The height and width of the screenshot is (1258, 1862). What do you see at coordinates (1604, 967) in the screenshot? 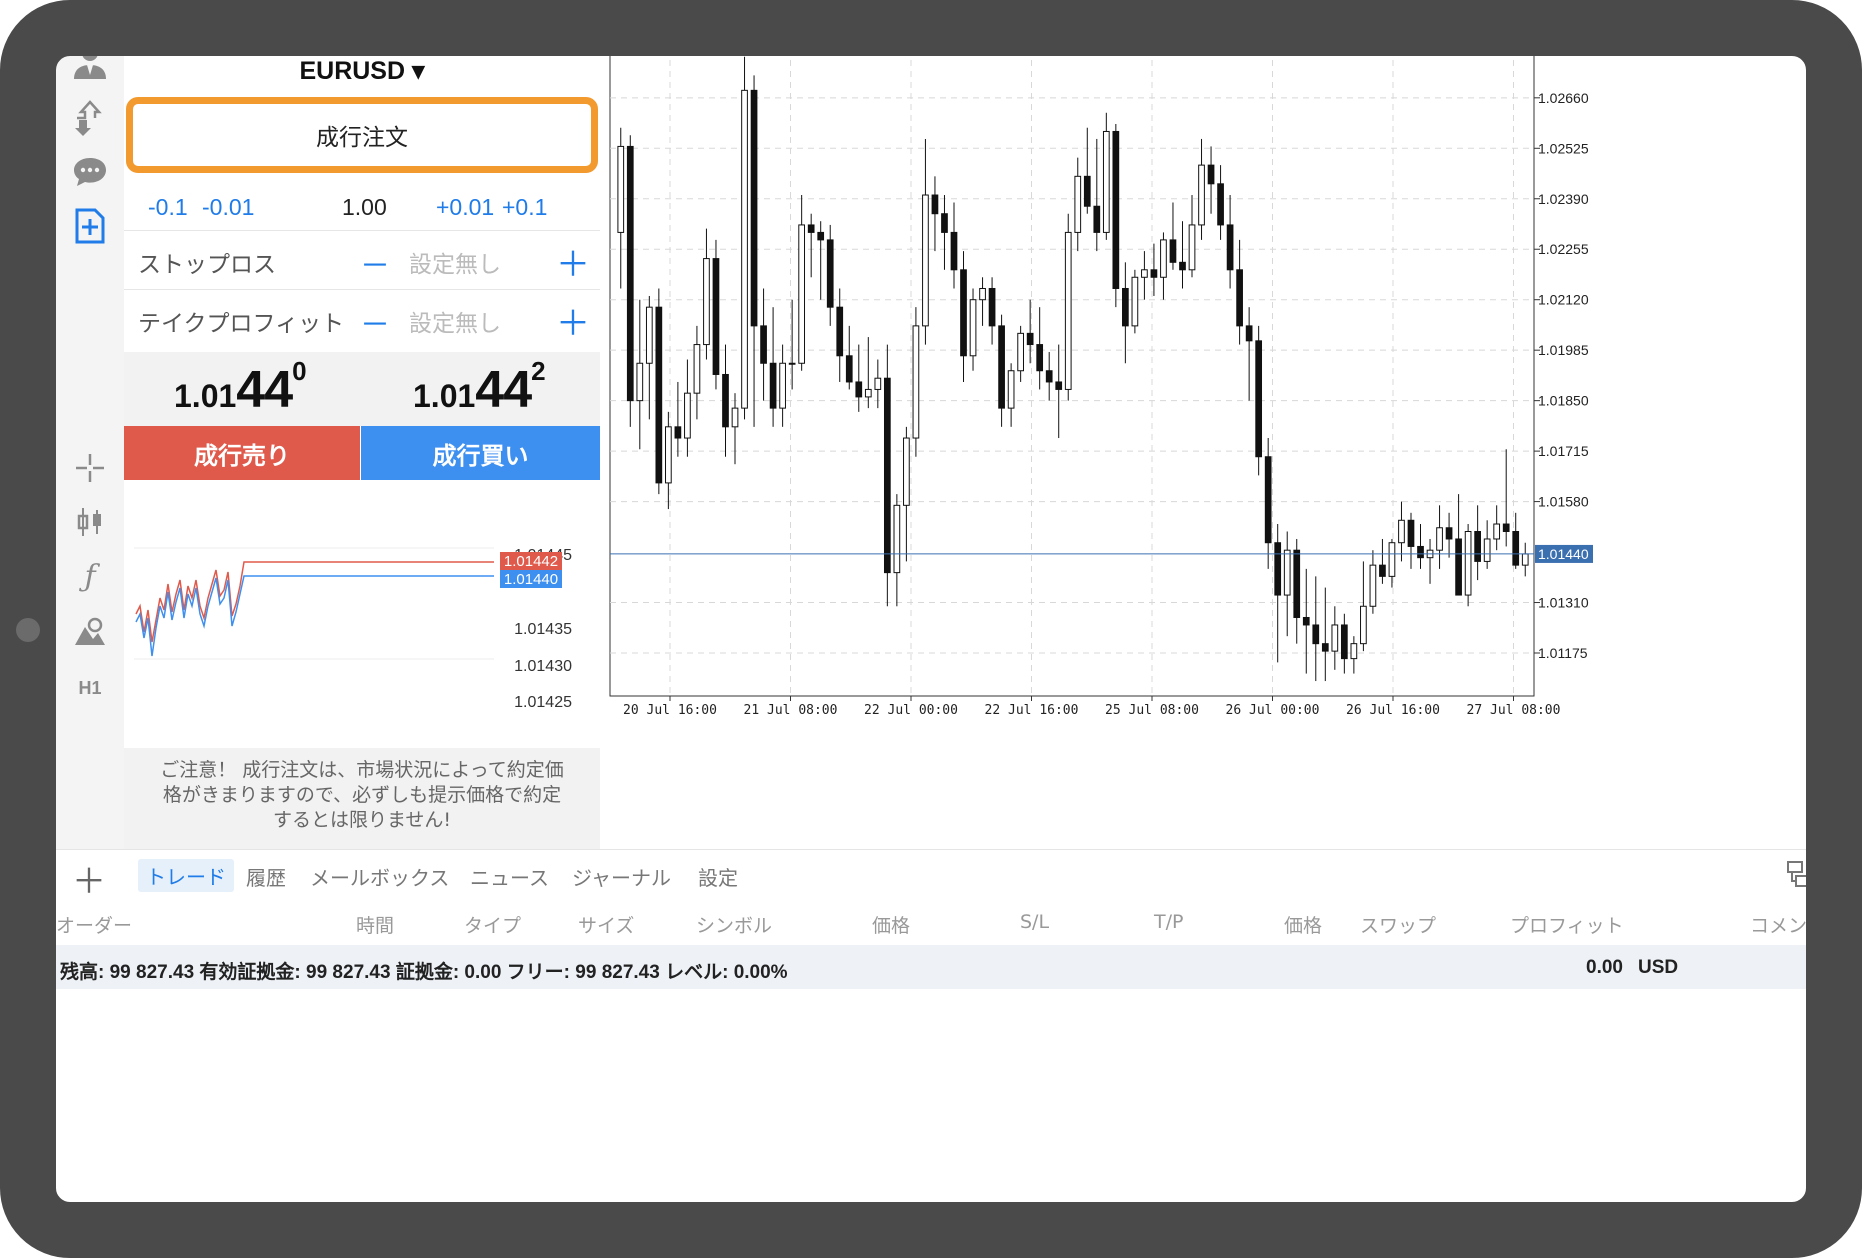
I see `total-profit: 0.00` at bounding box center [1604, 967].